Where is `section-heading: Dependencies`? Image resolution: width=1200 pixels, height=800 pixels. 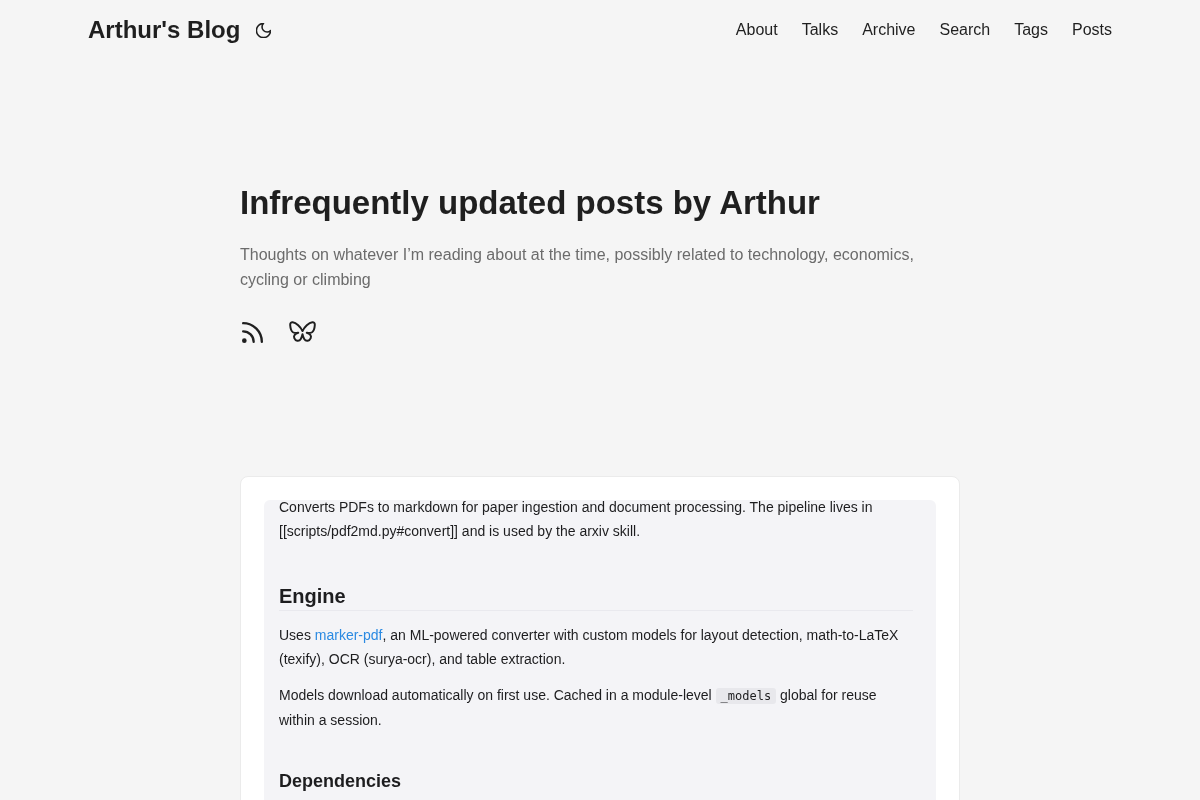
section-heading: Dependencies is located at coordinates (341, 781).